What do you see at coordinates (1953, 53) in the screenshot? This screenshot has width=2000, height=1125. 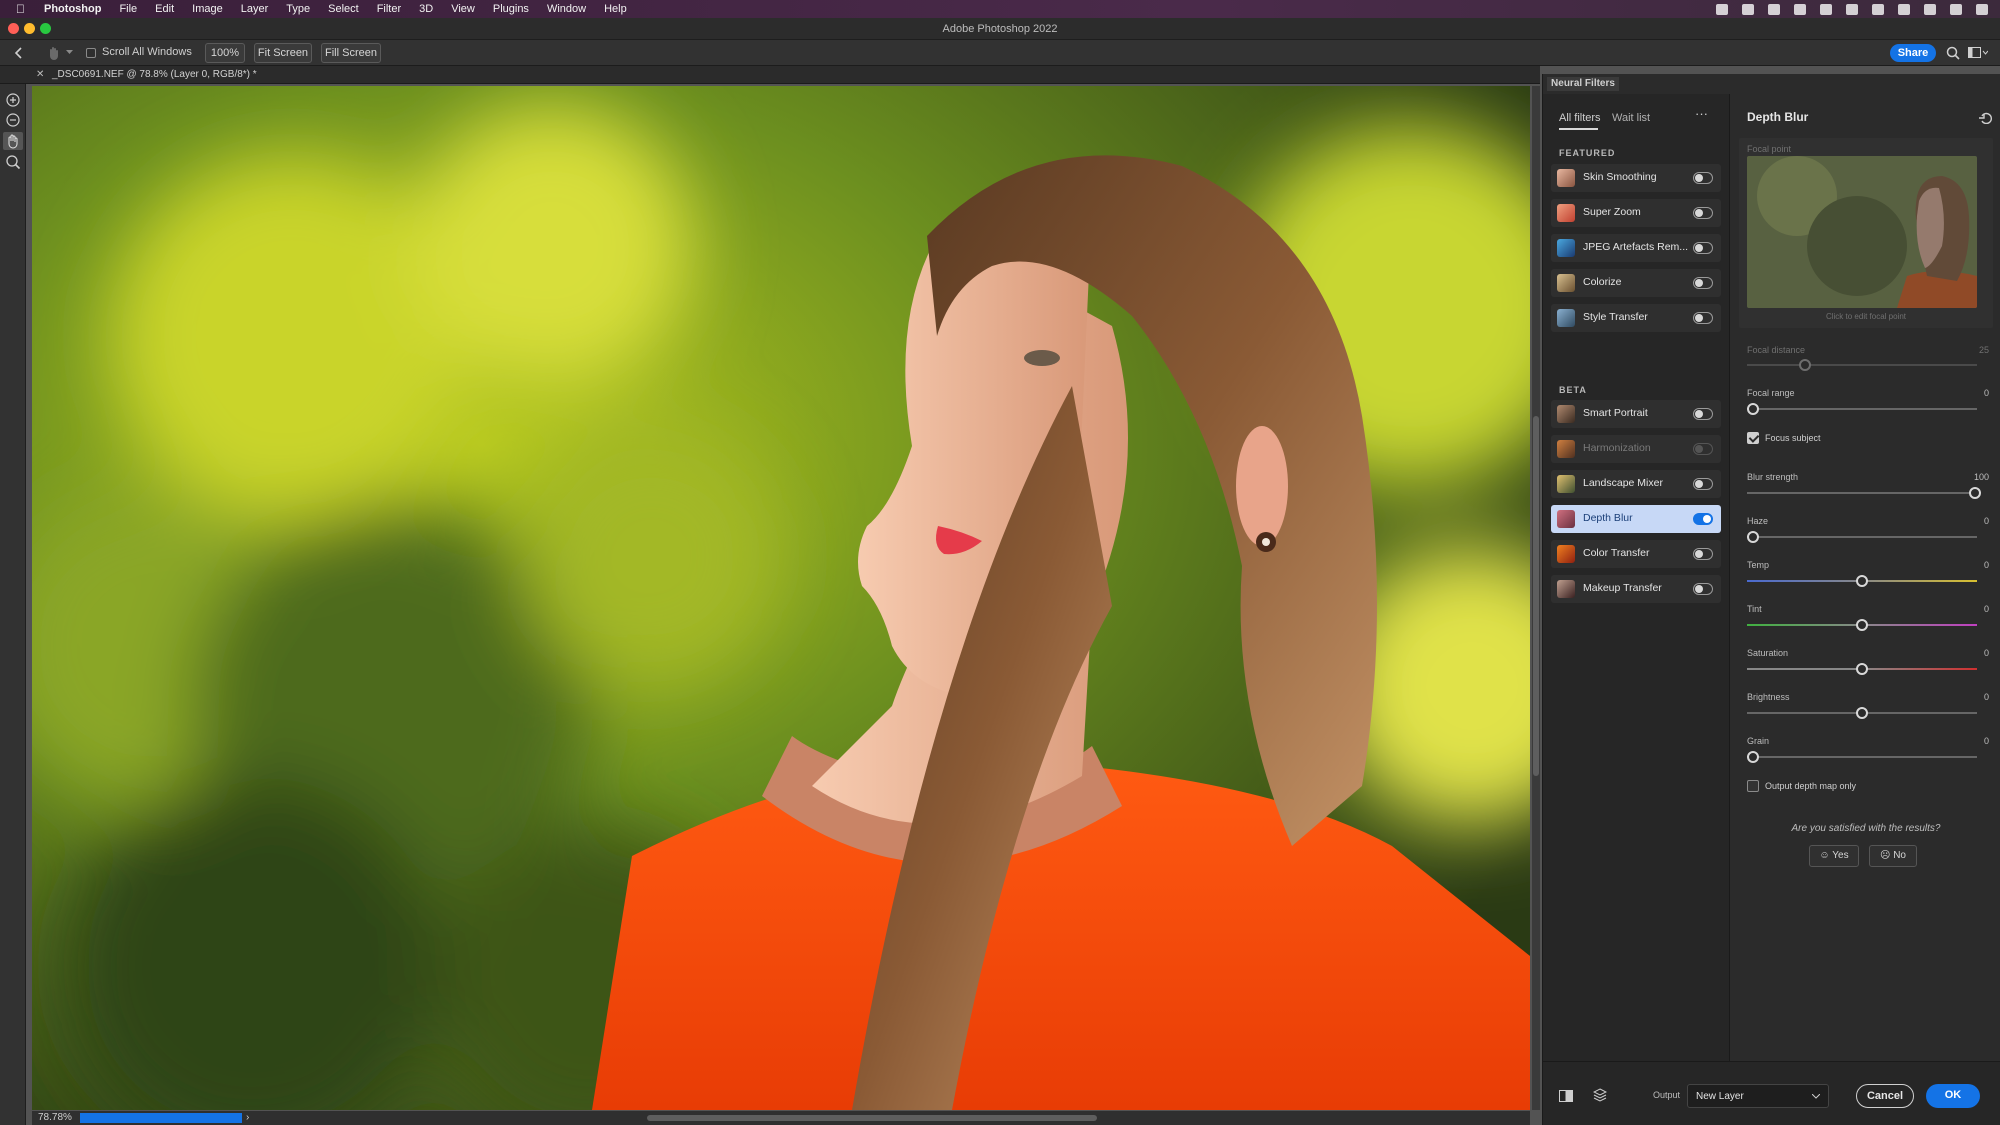 I see `search-icon` at bounding box center [1953, 53].